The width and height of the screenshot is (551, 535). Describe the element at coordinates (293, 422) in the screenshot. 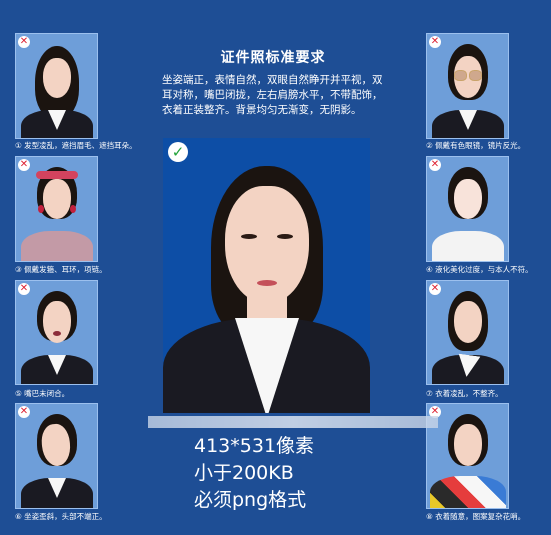

I see `blurred-text` at that location.